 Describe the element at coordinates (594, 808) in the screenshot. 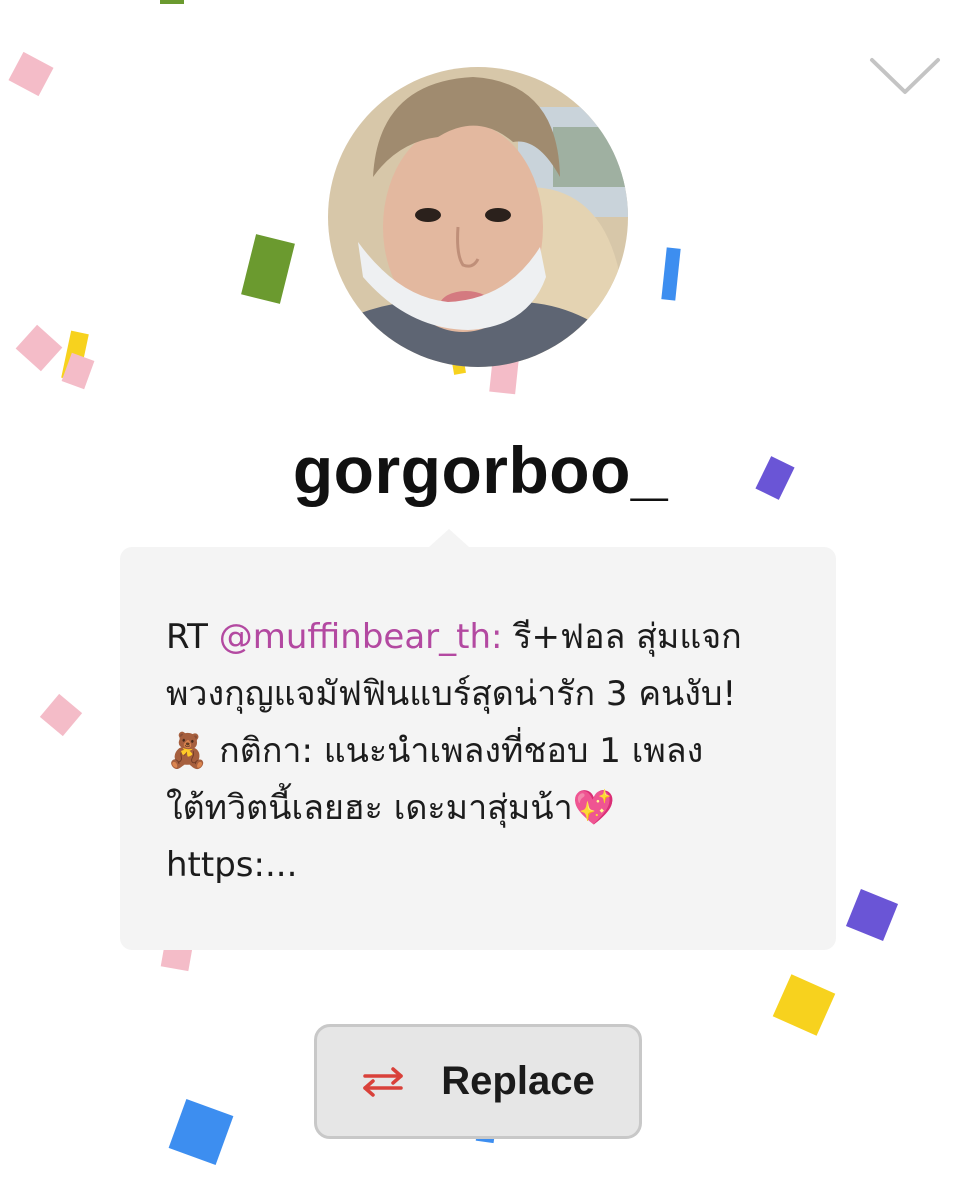

I see `sparkling-heart-icon: 💖` at that location.